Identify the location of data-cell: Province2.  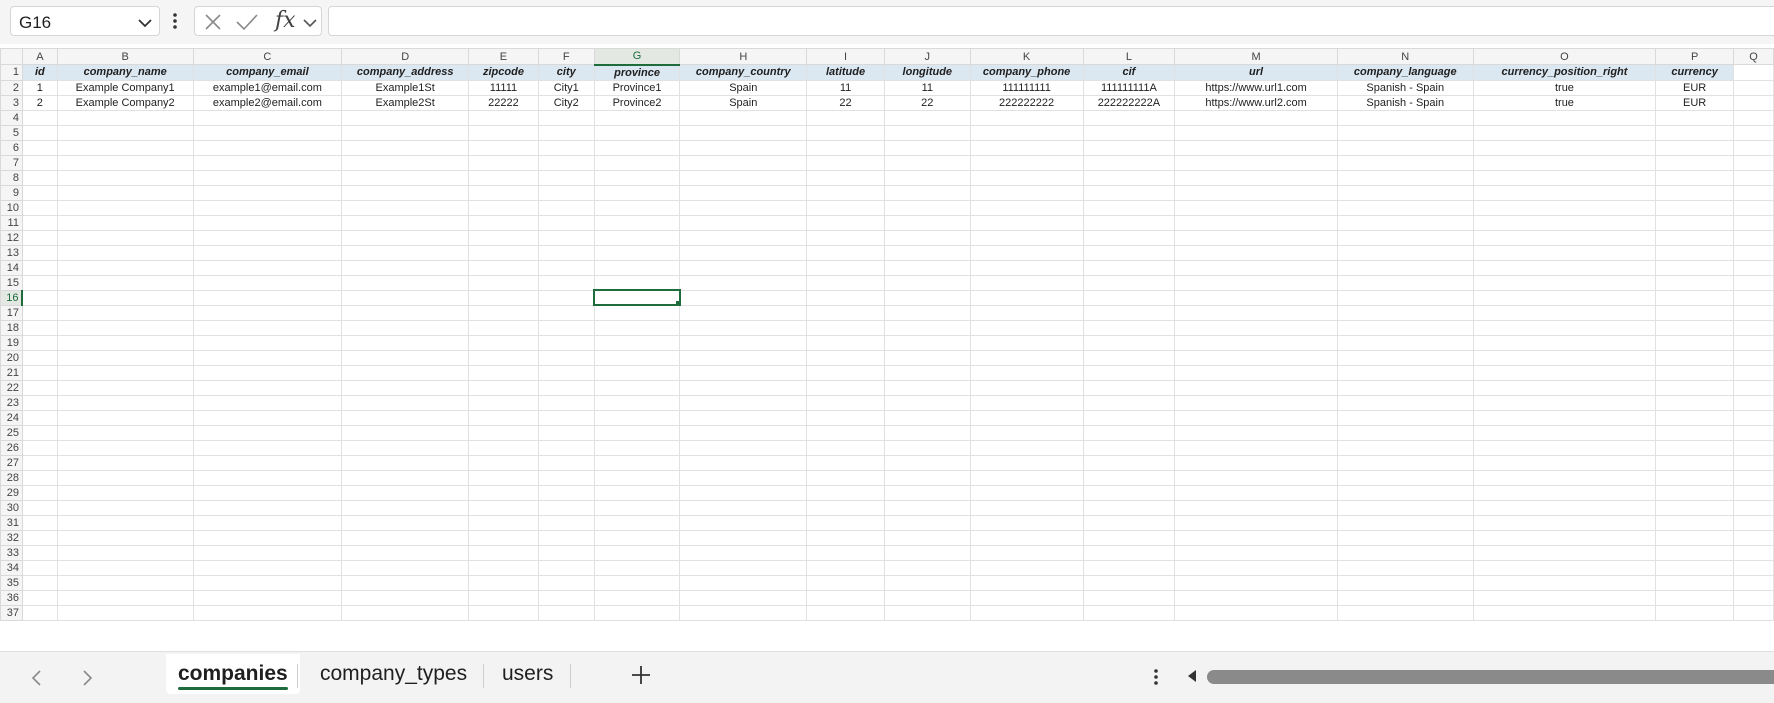
(637, 102).